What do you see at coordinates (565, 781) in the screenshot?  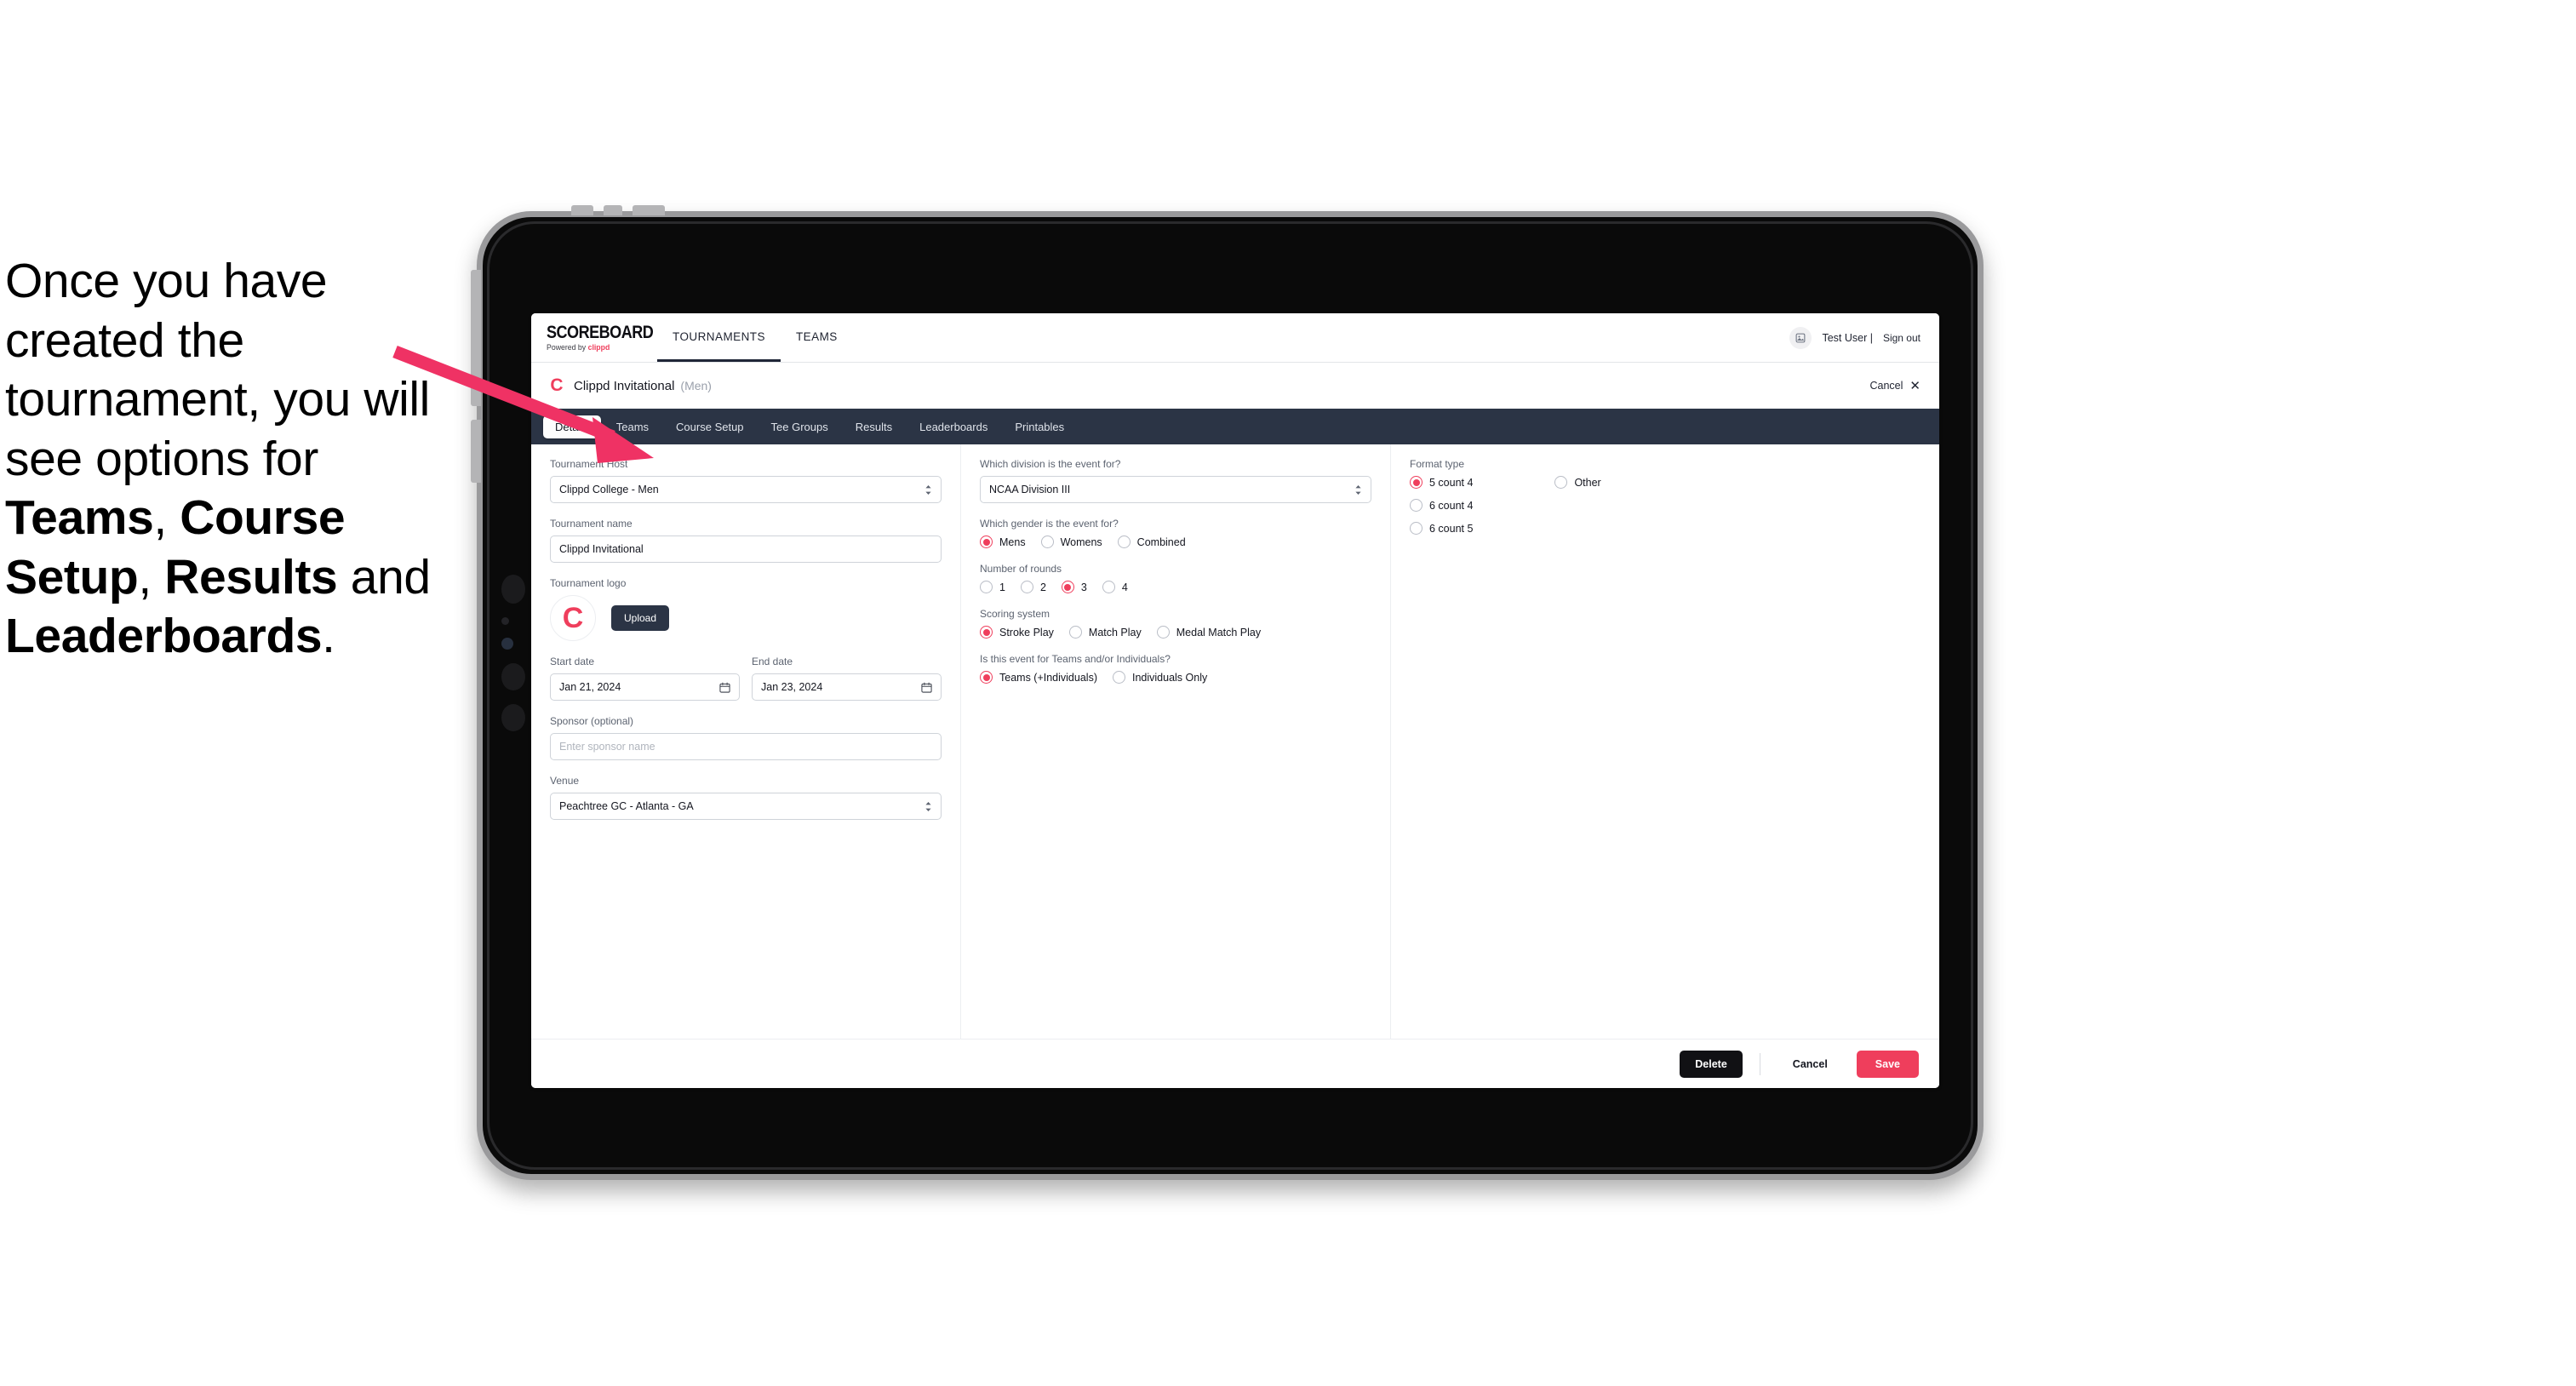 I see `label-venue: Venue` at bounding box center [565, 781].